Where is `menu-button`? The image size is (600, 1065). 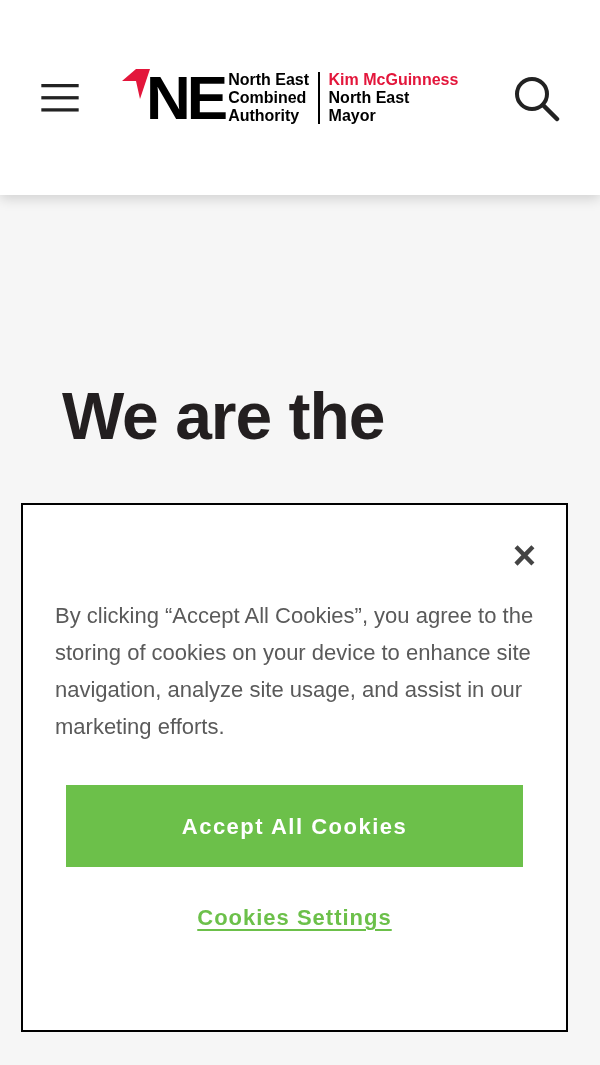
menu-button is located at coordinates (60, 97).